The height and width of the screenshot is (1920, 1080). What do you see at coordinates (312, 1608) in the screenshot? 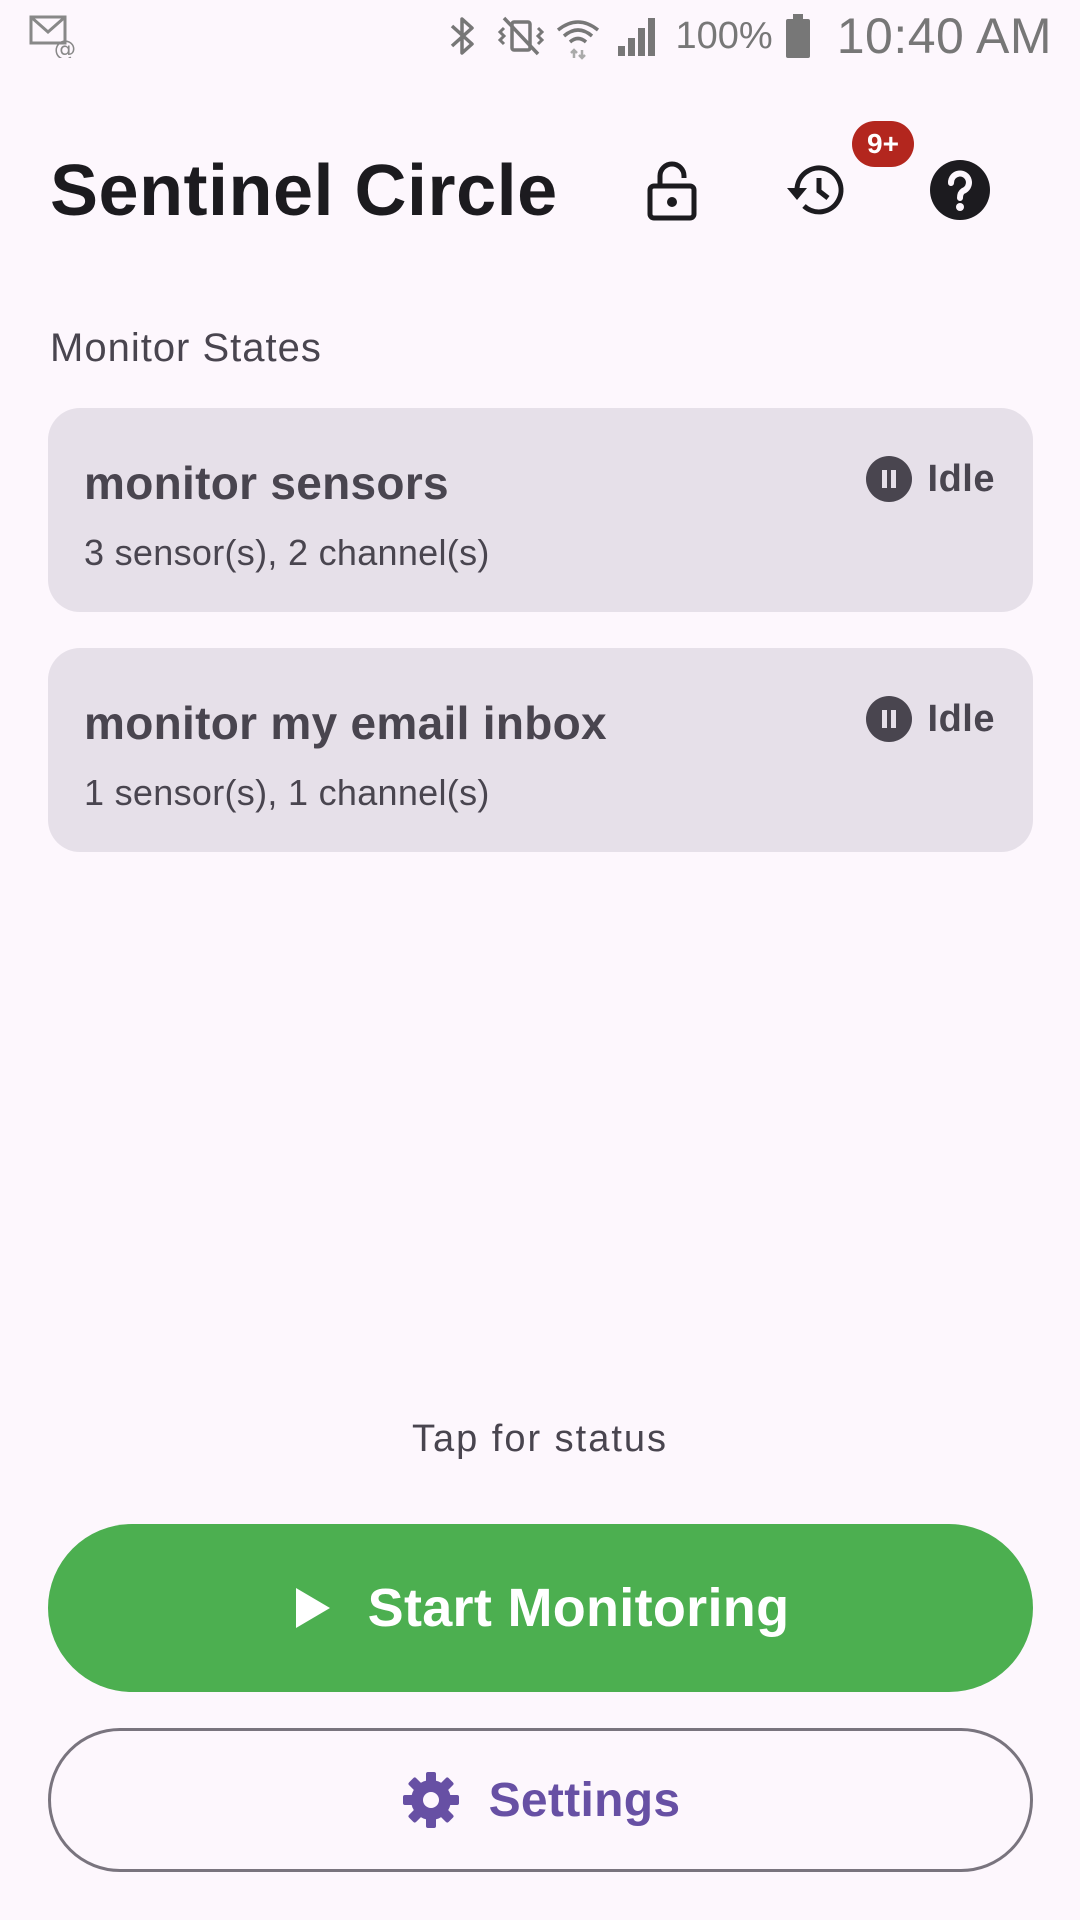
I see `play-icon` at bounding box center [312, 1608].